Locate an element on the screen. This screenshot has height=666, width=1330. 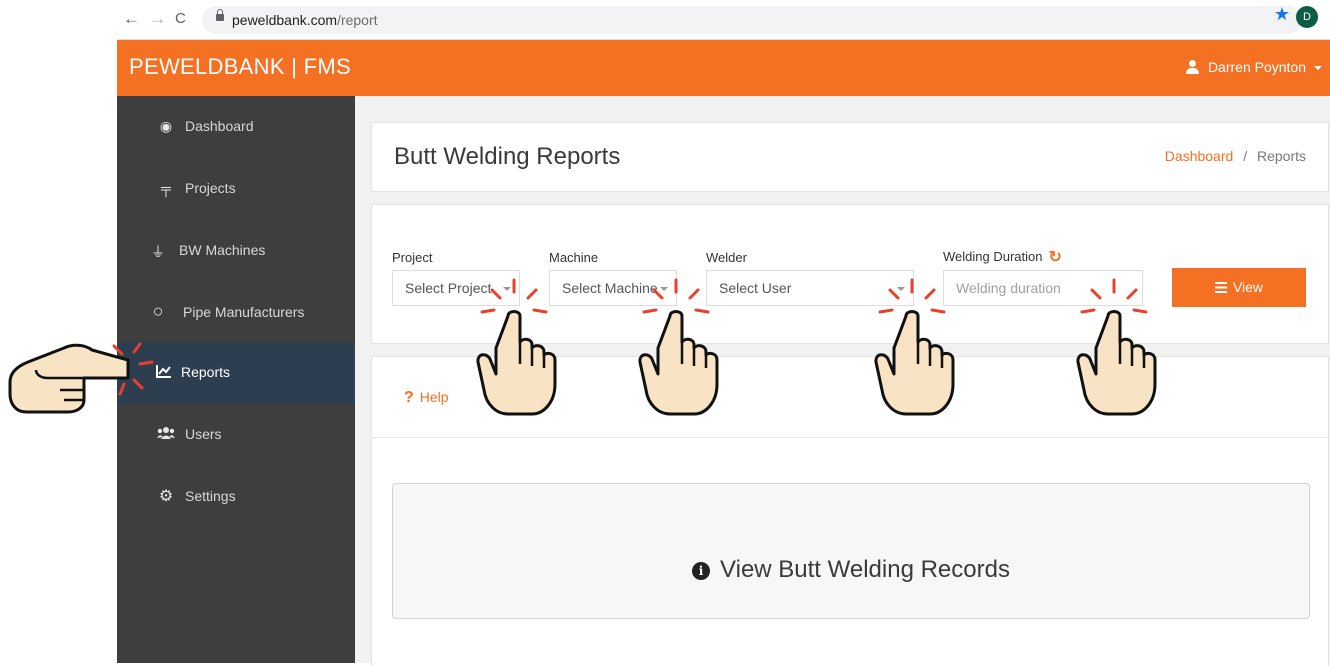
sidebar-item-bw-machines: ⏚ BW Machines is located at coordinates (236, 251).